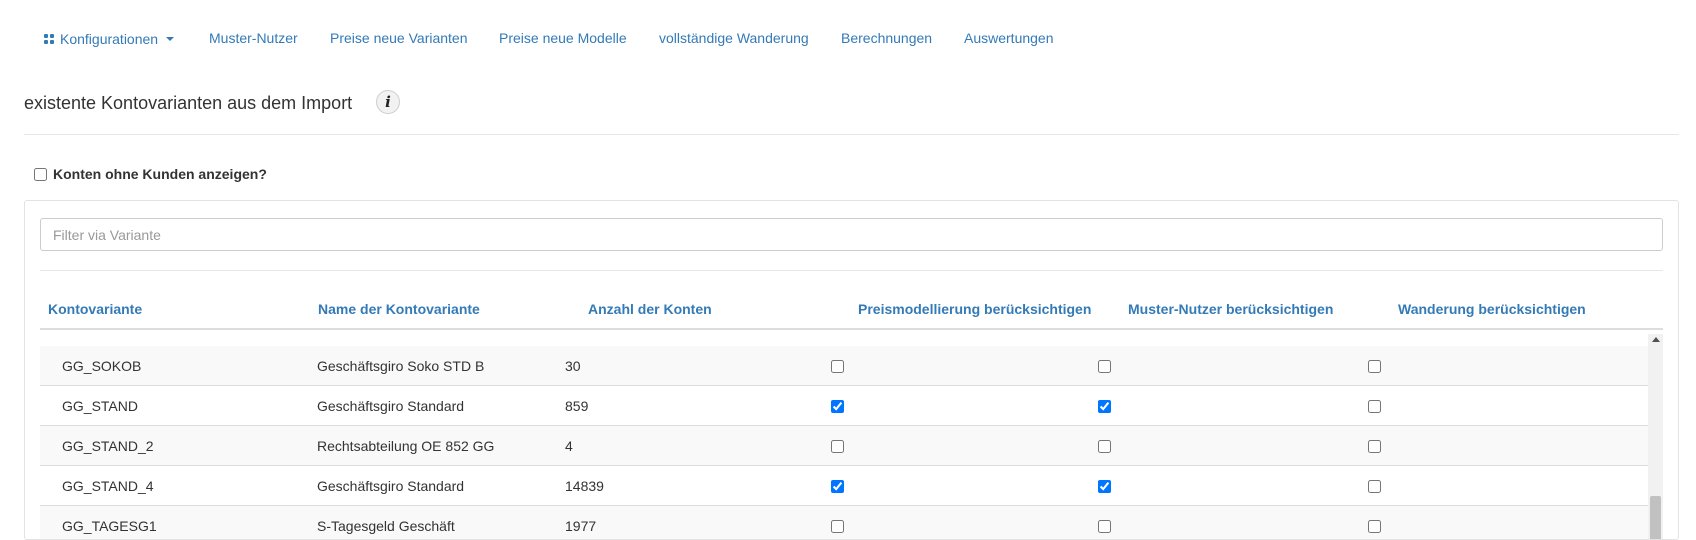 The width and height of the screenshot is (1696, 540). I want to click on grid-icon, so click(49, 39).